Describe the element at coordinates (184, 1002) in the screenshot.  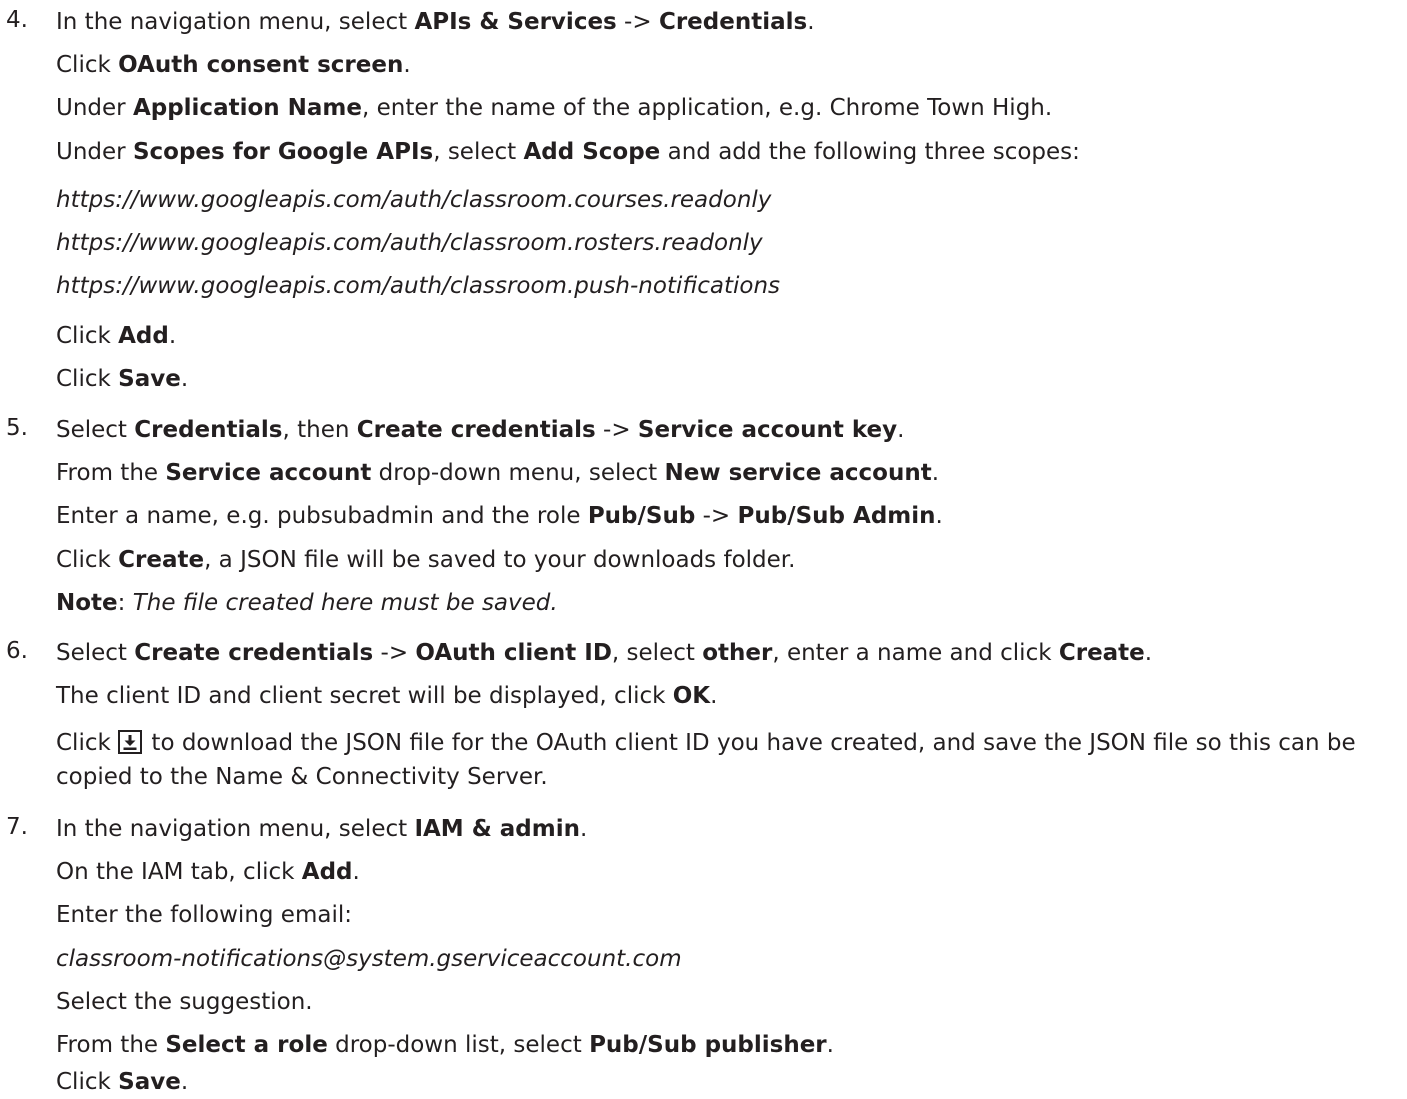
I see `step-line: Select the suggestion.` at that location.